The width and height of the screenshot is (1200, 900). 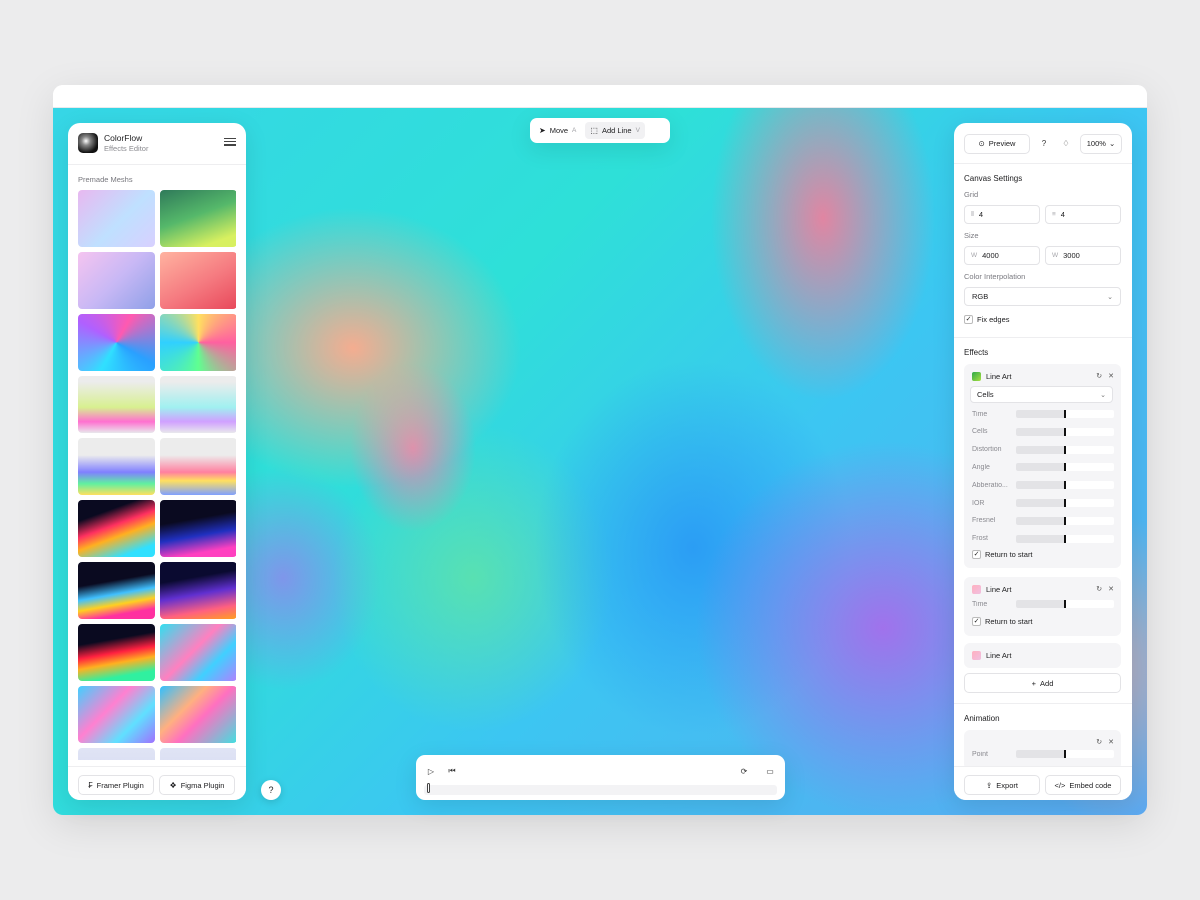 I want to click on slider-fill, so click(x=1040, y=754).